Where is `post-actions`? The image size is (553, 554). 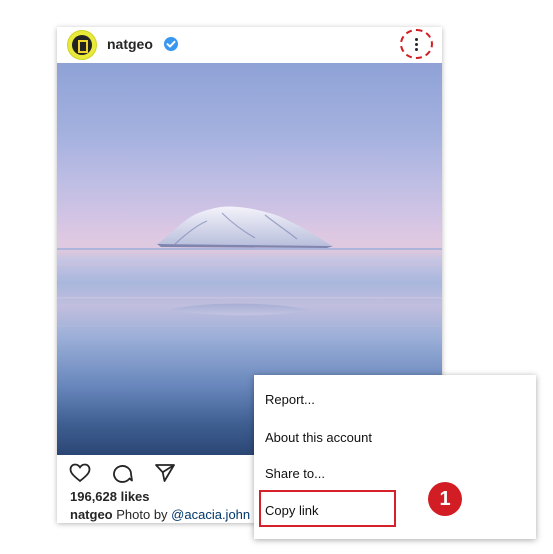 post-actions is located at coordinates (129, 473).